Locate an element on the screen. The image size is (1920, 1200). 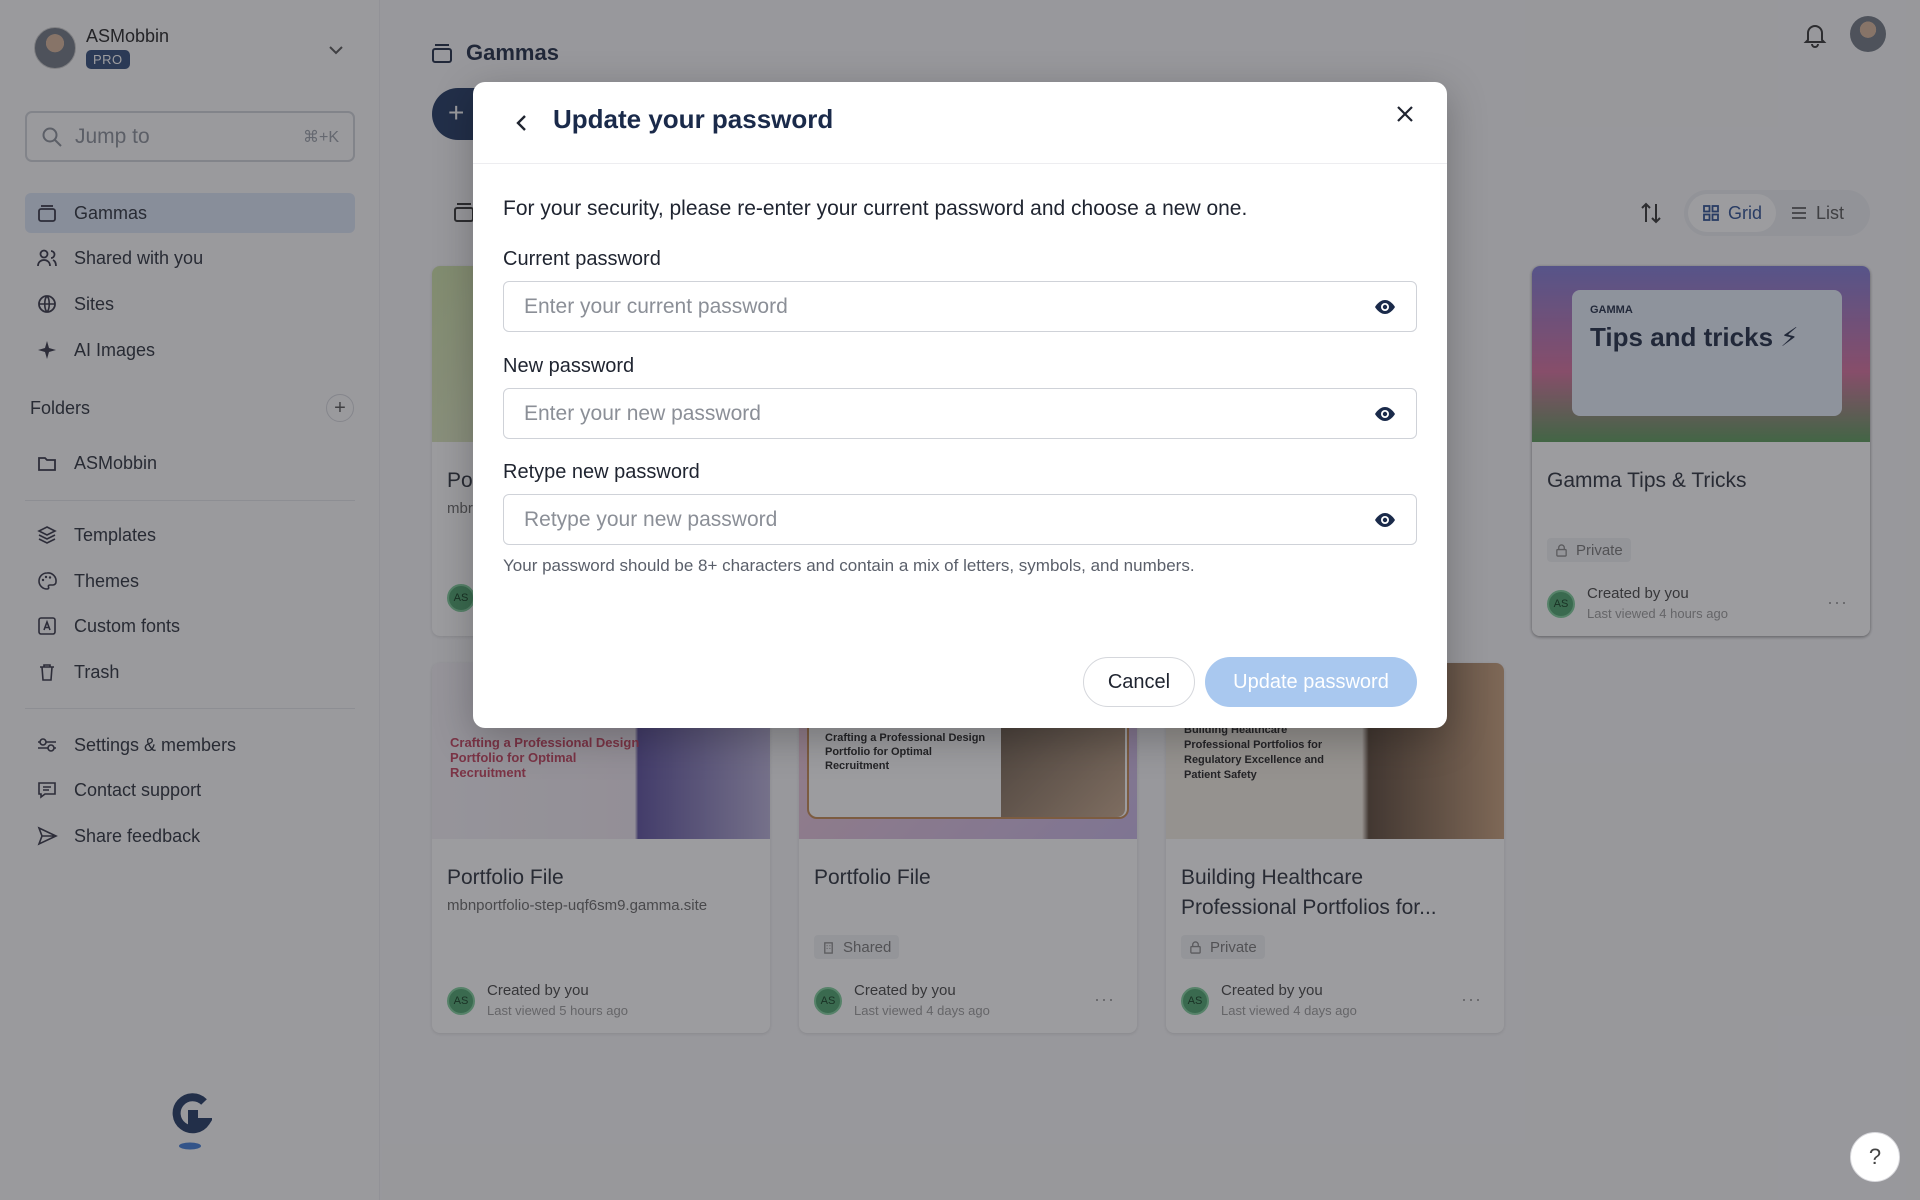
retype-password-field: Retype your new password is located at coordinates (960, 519).